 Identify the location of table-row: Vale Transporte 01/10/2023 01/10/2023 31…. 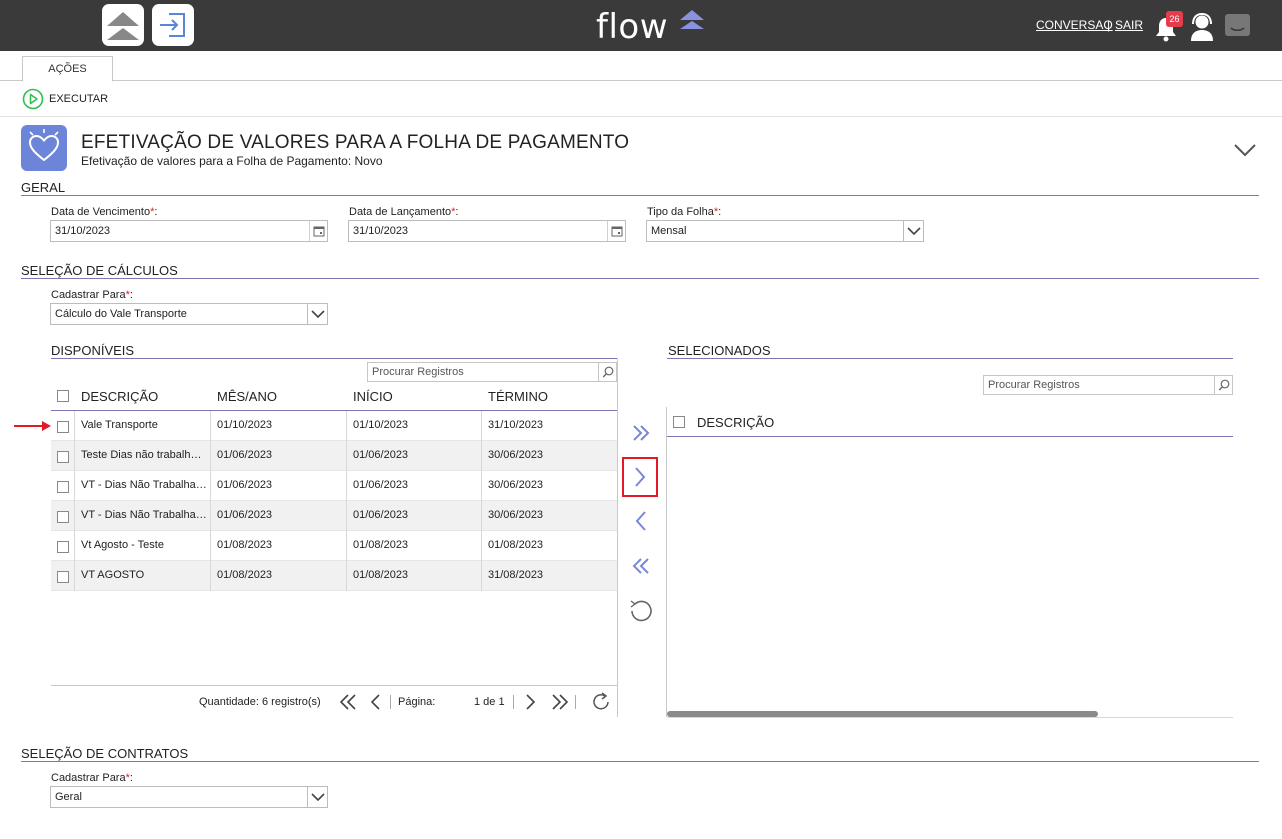
(334, 426).